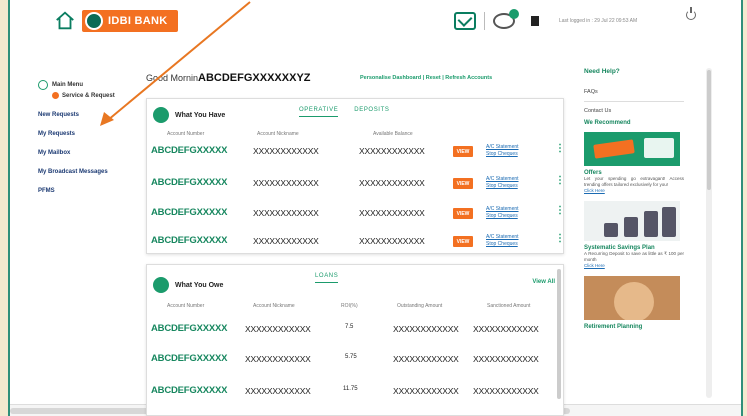  Describe the element at coordinates (93, 134) in the screenshot. I see `sidebar-item-my-requests: My Requests` at that location.